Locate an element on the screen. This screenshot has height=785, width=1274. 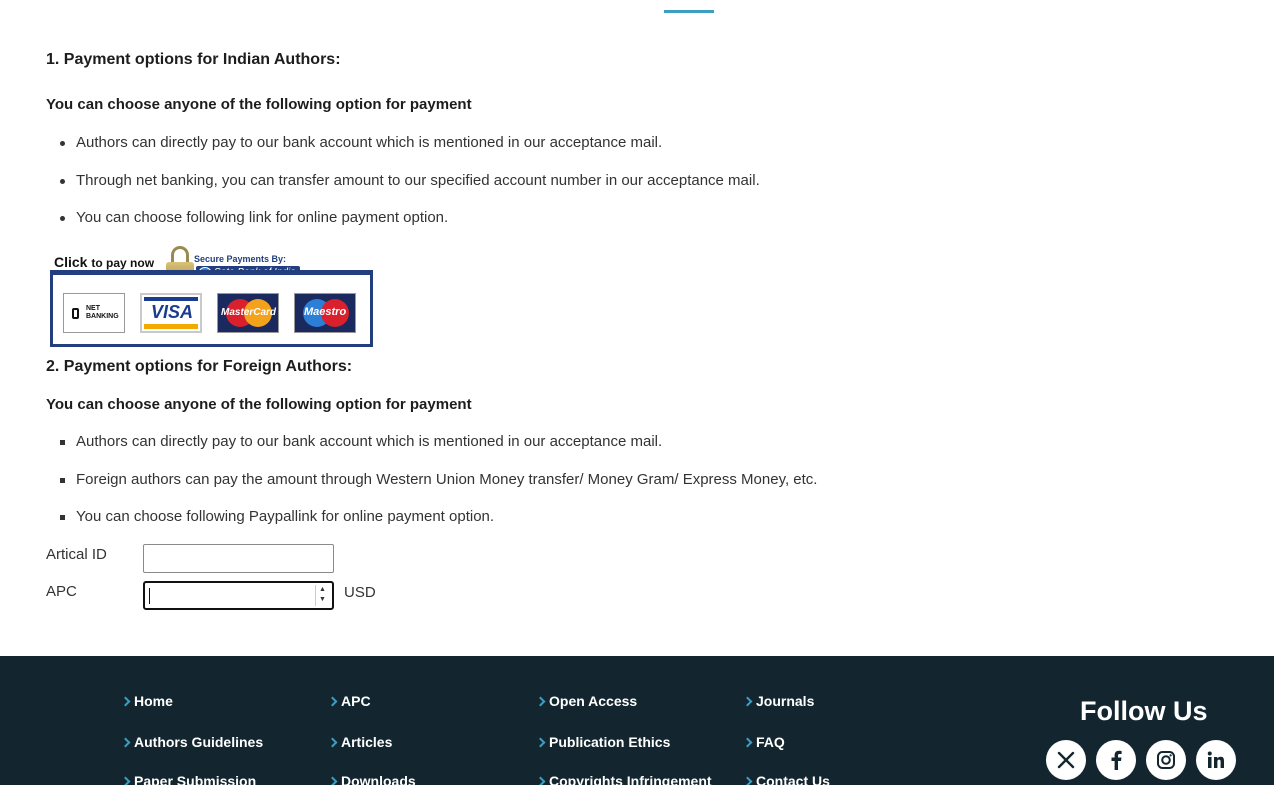
click-to-pay-text: Click to pay now is located at coordinates (104, 262).